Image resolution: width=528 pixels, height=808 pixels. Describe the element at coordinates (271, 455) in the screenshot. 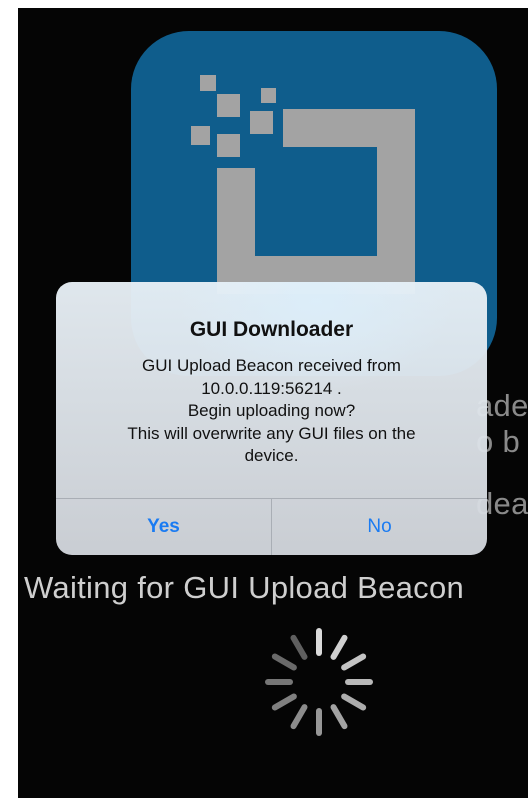

I see `alert-message-line: device.` at that location.